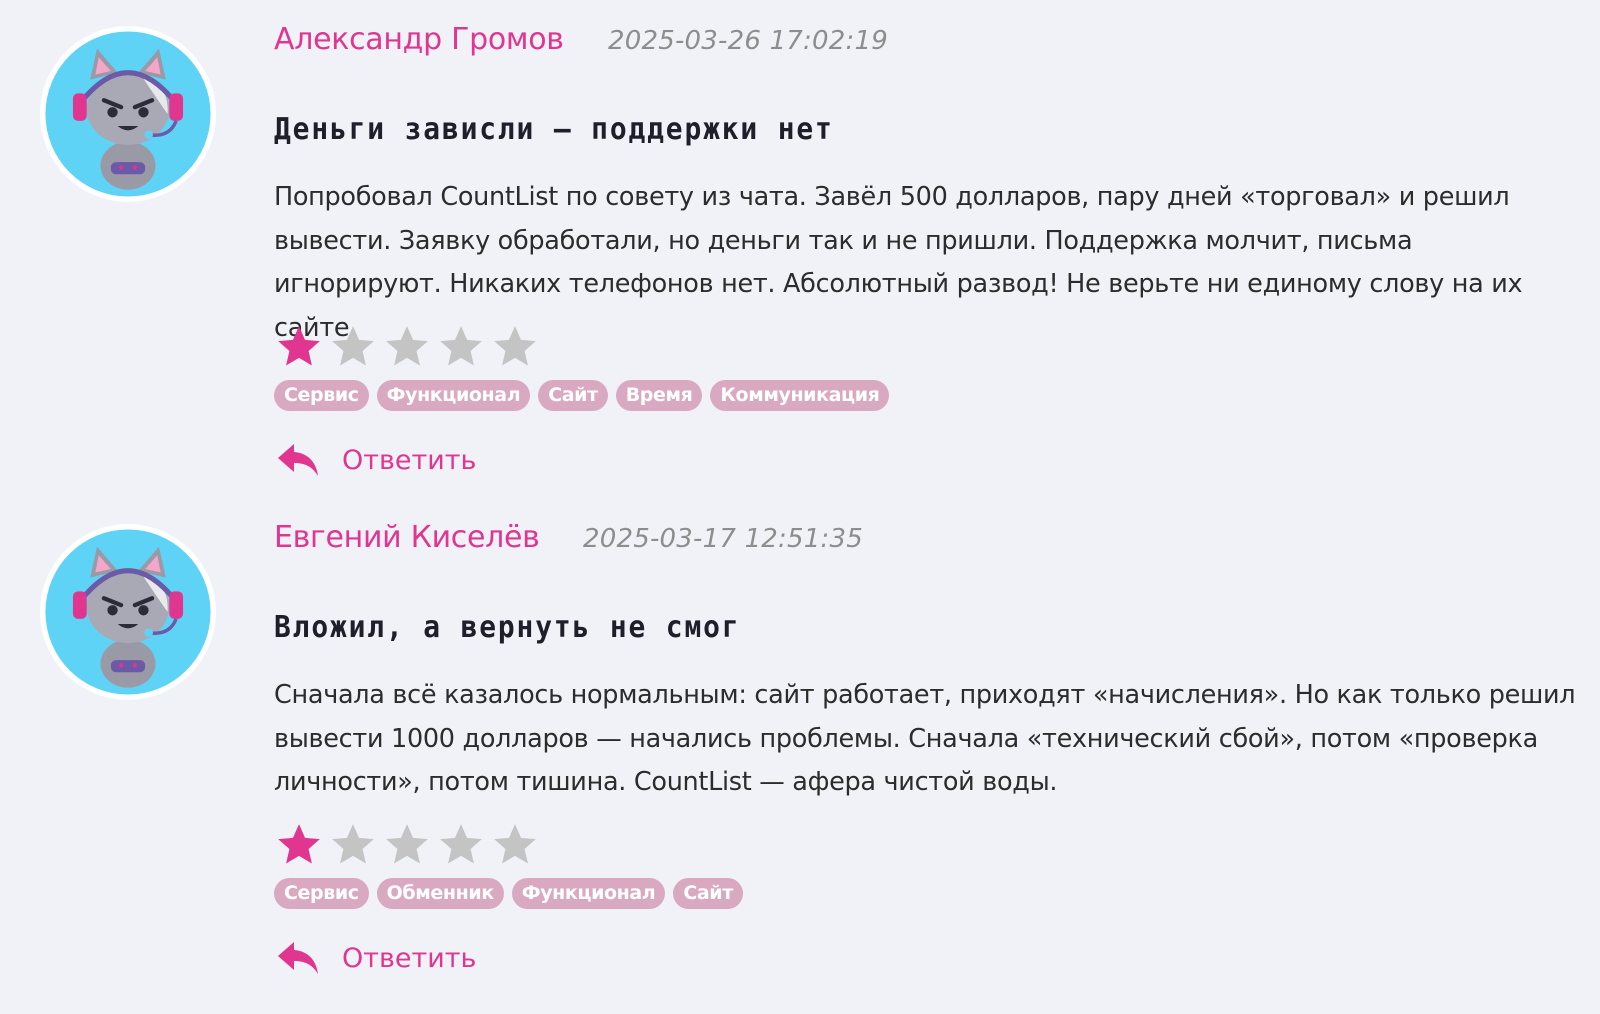 This screenshot has width=1600, height=1014. What do you see at coordinates (581, 39) in the screenshot?
I see `review-meta: Александр Громов 2025-03-26 17:02:19` at bounding box center [581, 39].